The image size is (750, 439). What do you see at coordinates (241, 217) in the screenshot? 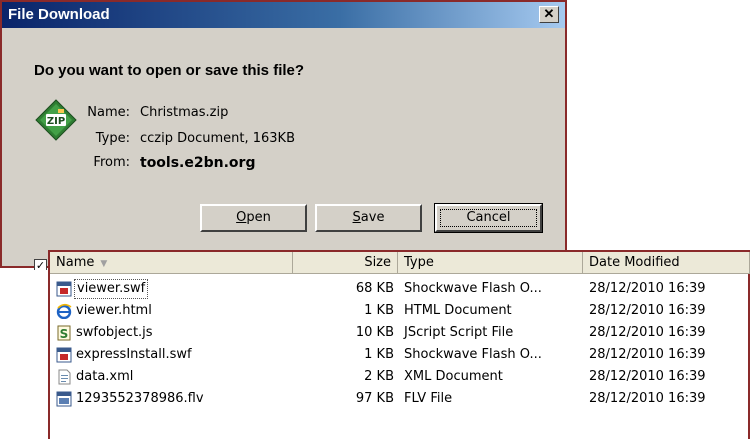
I see `open-accelerator: O` at bounding box center [241, 217].